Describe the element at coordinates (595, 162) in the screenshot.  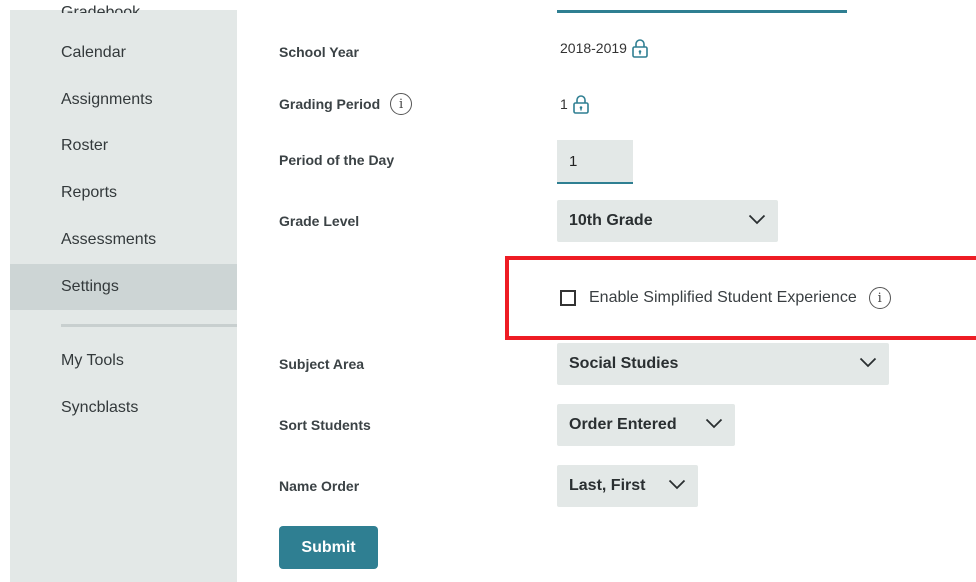
I see `period-of-day-input` at that location.